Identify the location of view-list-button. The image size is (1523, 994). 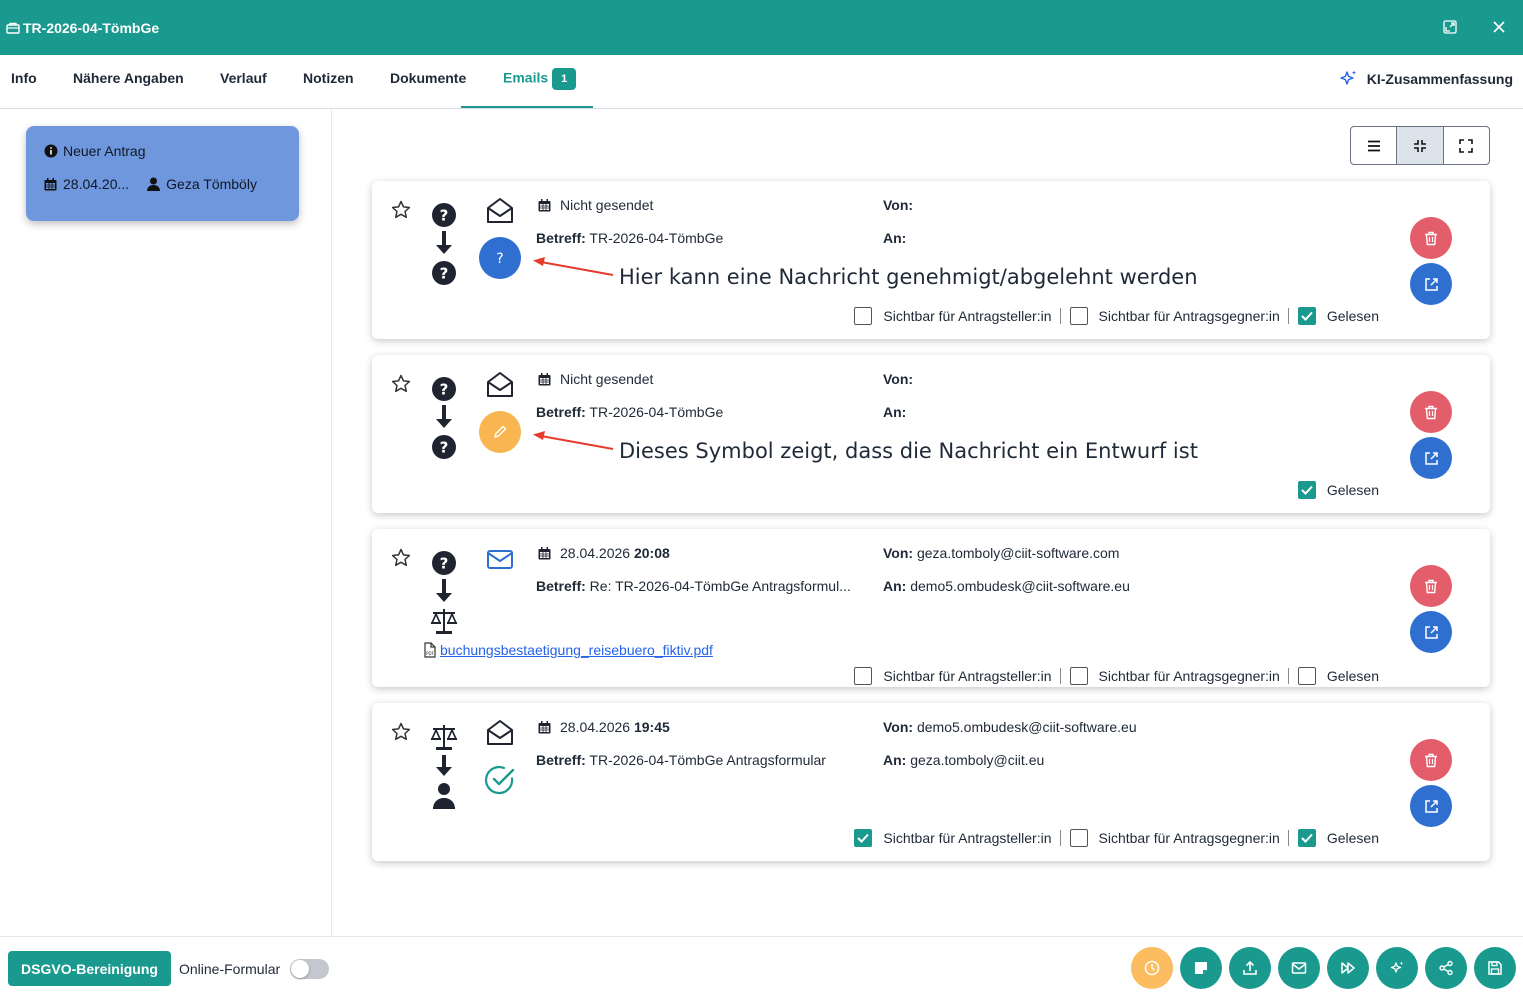
(1373, 145).